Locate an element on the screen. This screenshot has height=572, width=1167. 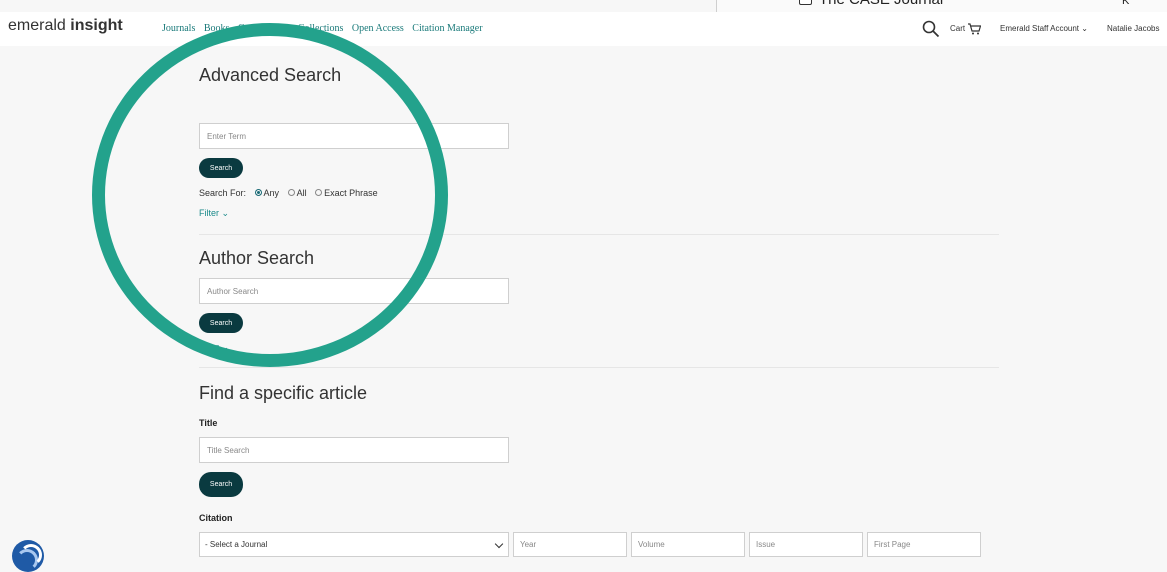
volume-input is located at coordinates (688, 544).